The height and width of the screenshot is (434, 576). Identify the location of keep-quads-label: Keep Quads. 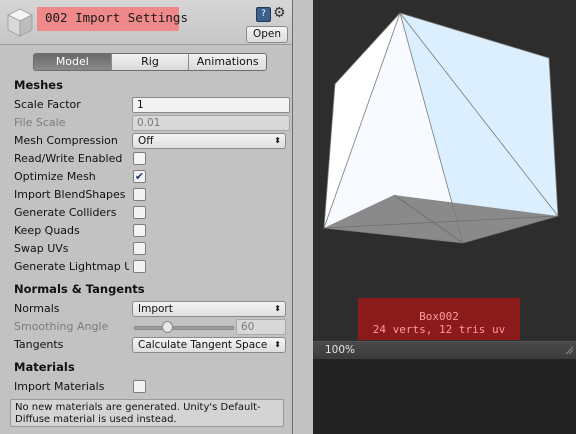
(47, 230).